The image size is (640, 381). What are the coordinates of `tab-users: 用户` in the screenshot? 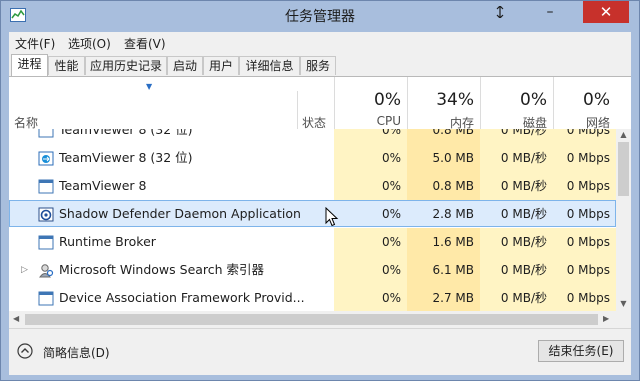 It's located at (221, 65).